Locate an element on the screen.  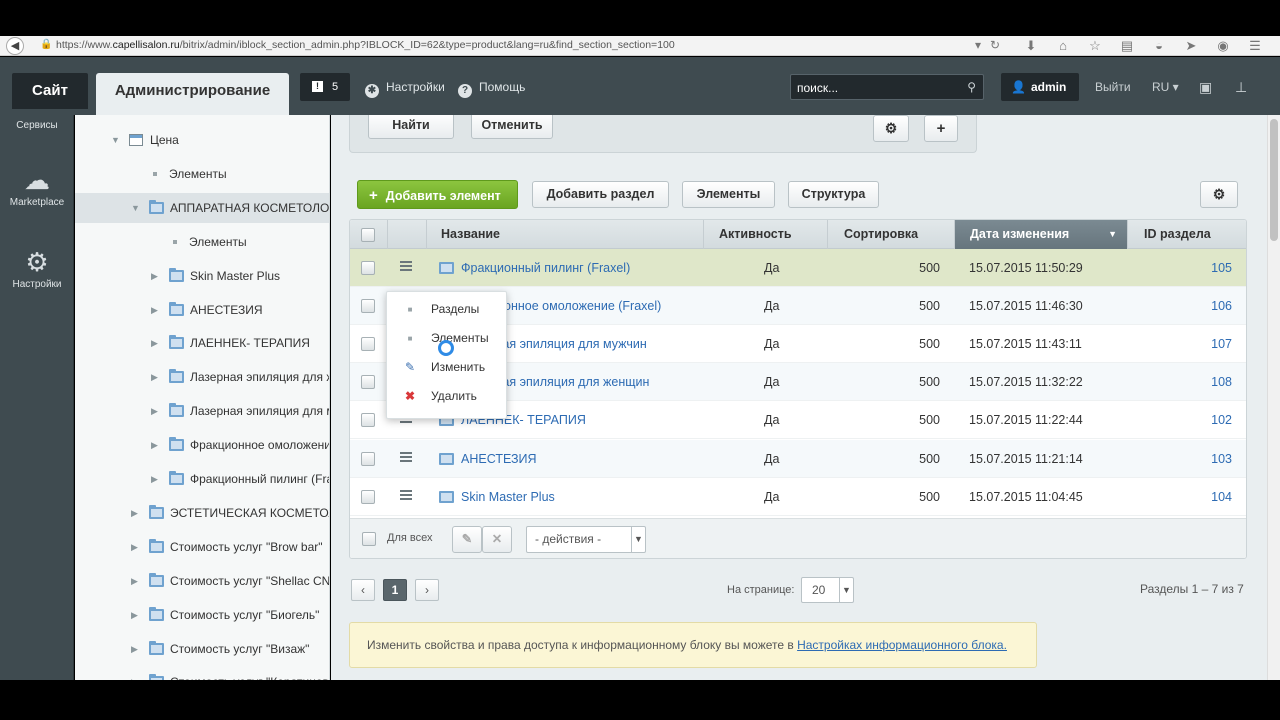
help-link: ? Помощь is located at coordinates (491, 87).